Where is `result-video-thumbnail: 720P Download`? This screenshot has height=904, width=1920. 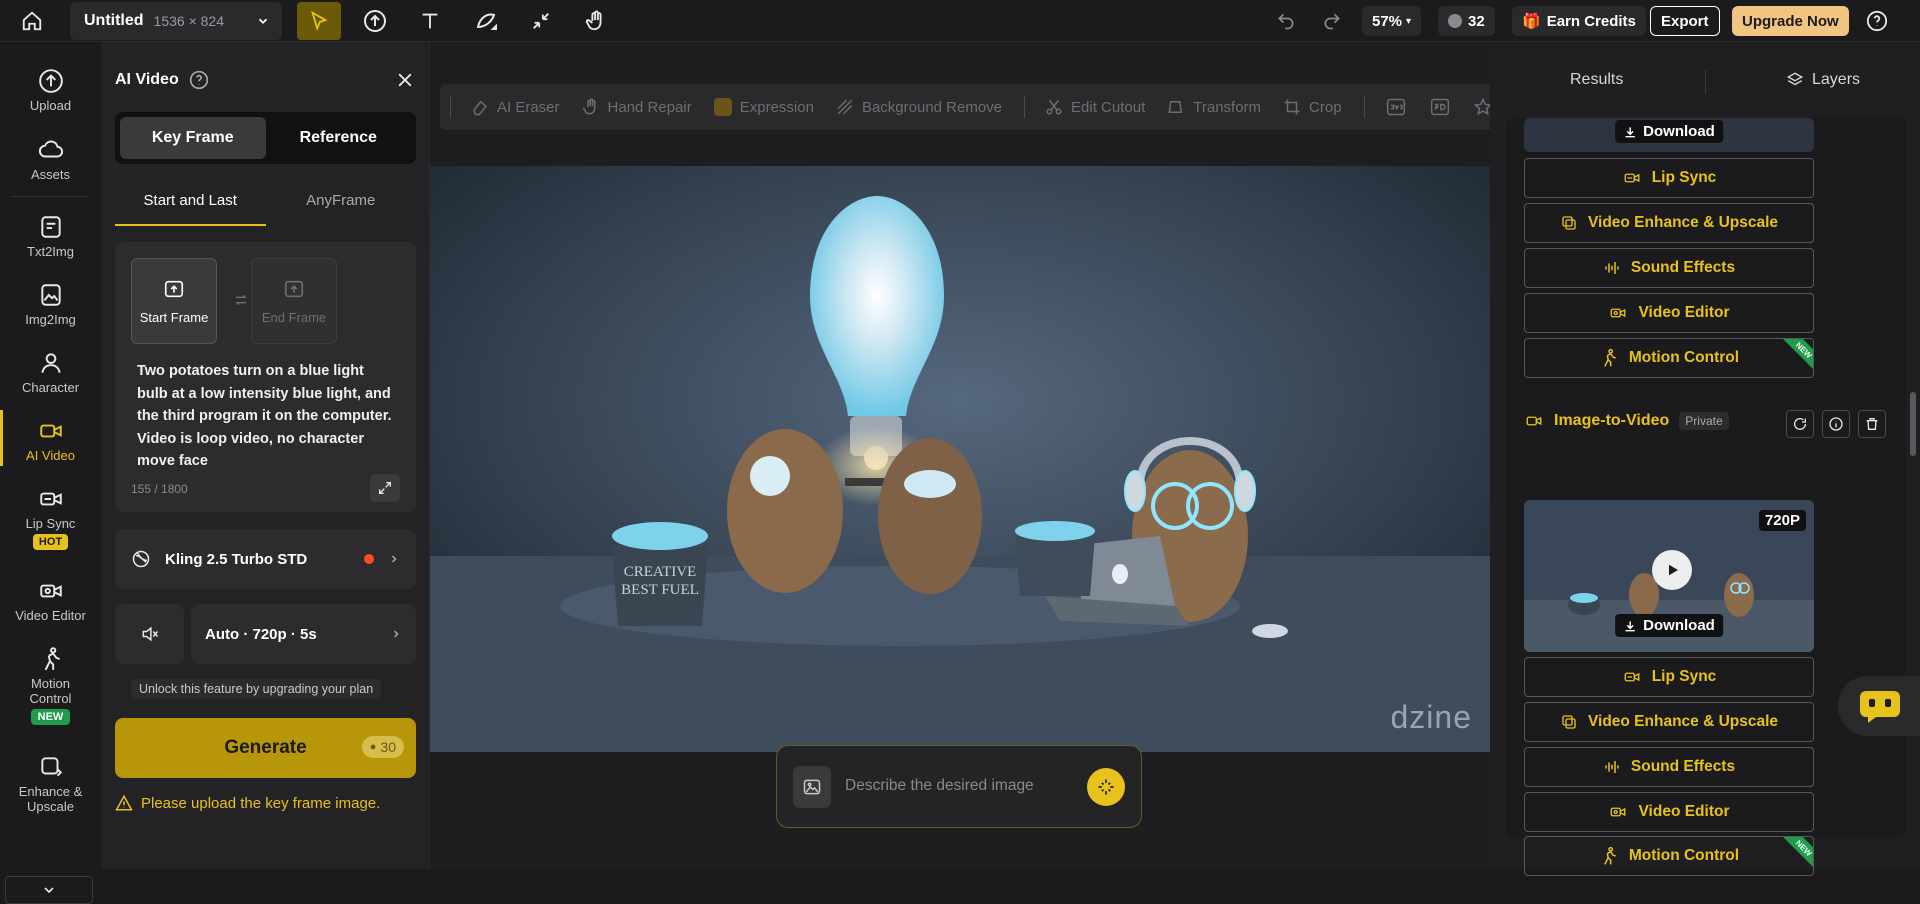
result-video-thumbnail: 720P Download is located at coordinates (1669, 576).